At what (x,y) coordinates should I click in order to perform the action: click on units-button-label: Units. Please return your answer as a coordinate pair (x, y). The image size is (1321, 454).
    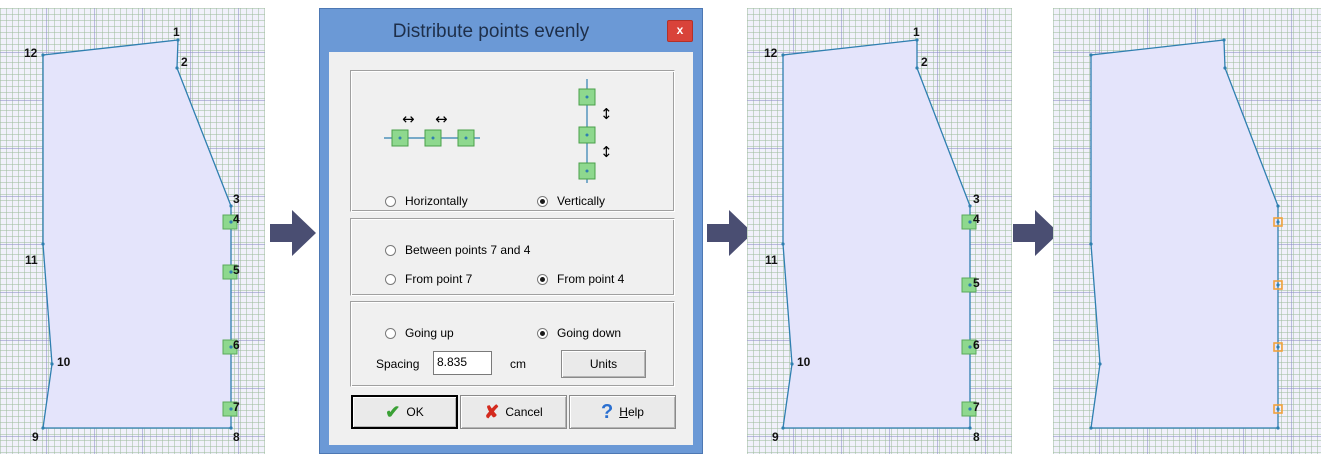
    Looking at the image, I should click on (603, 364).